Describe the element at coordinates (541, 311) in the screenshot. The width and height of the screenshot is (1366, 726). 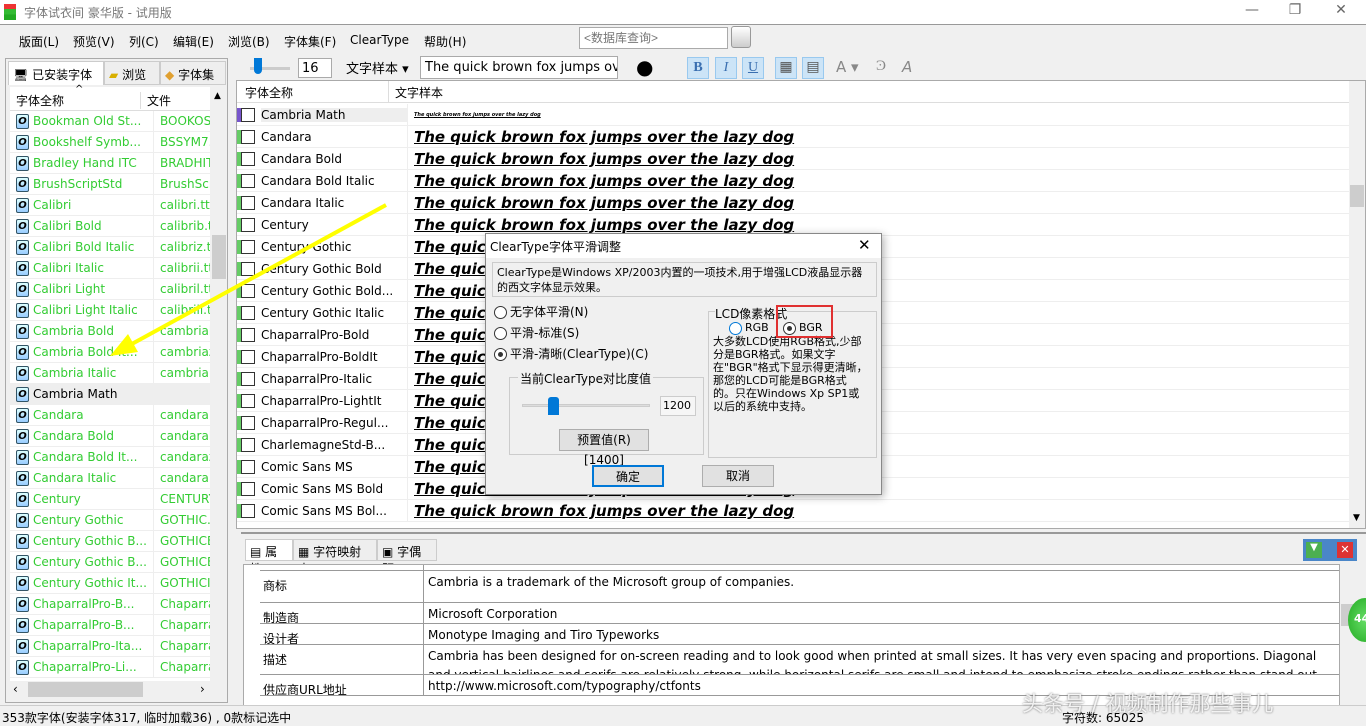
I see `radio-no-smoothing: 无字体平滑(N)` at that location.